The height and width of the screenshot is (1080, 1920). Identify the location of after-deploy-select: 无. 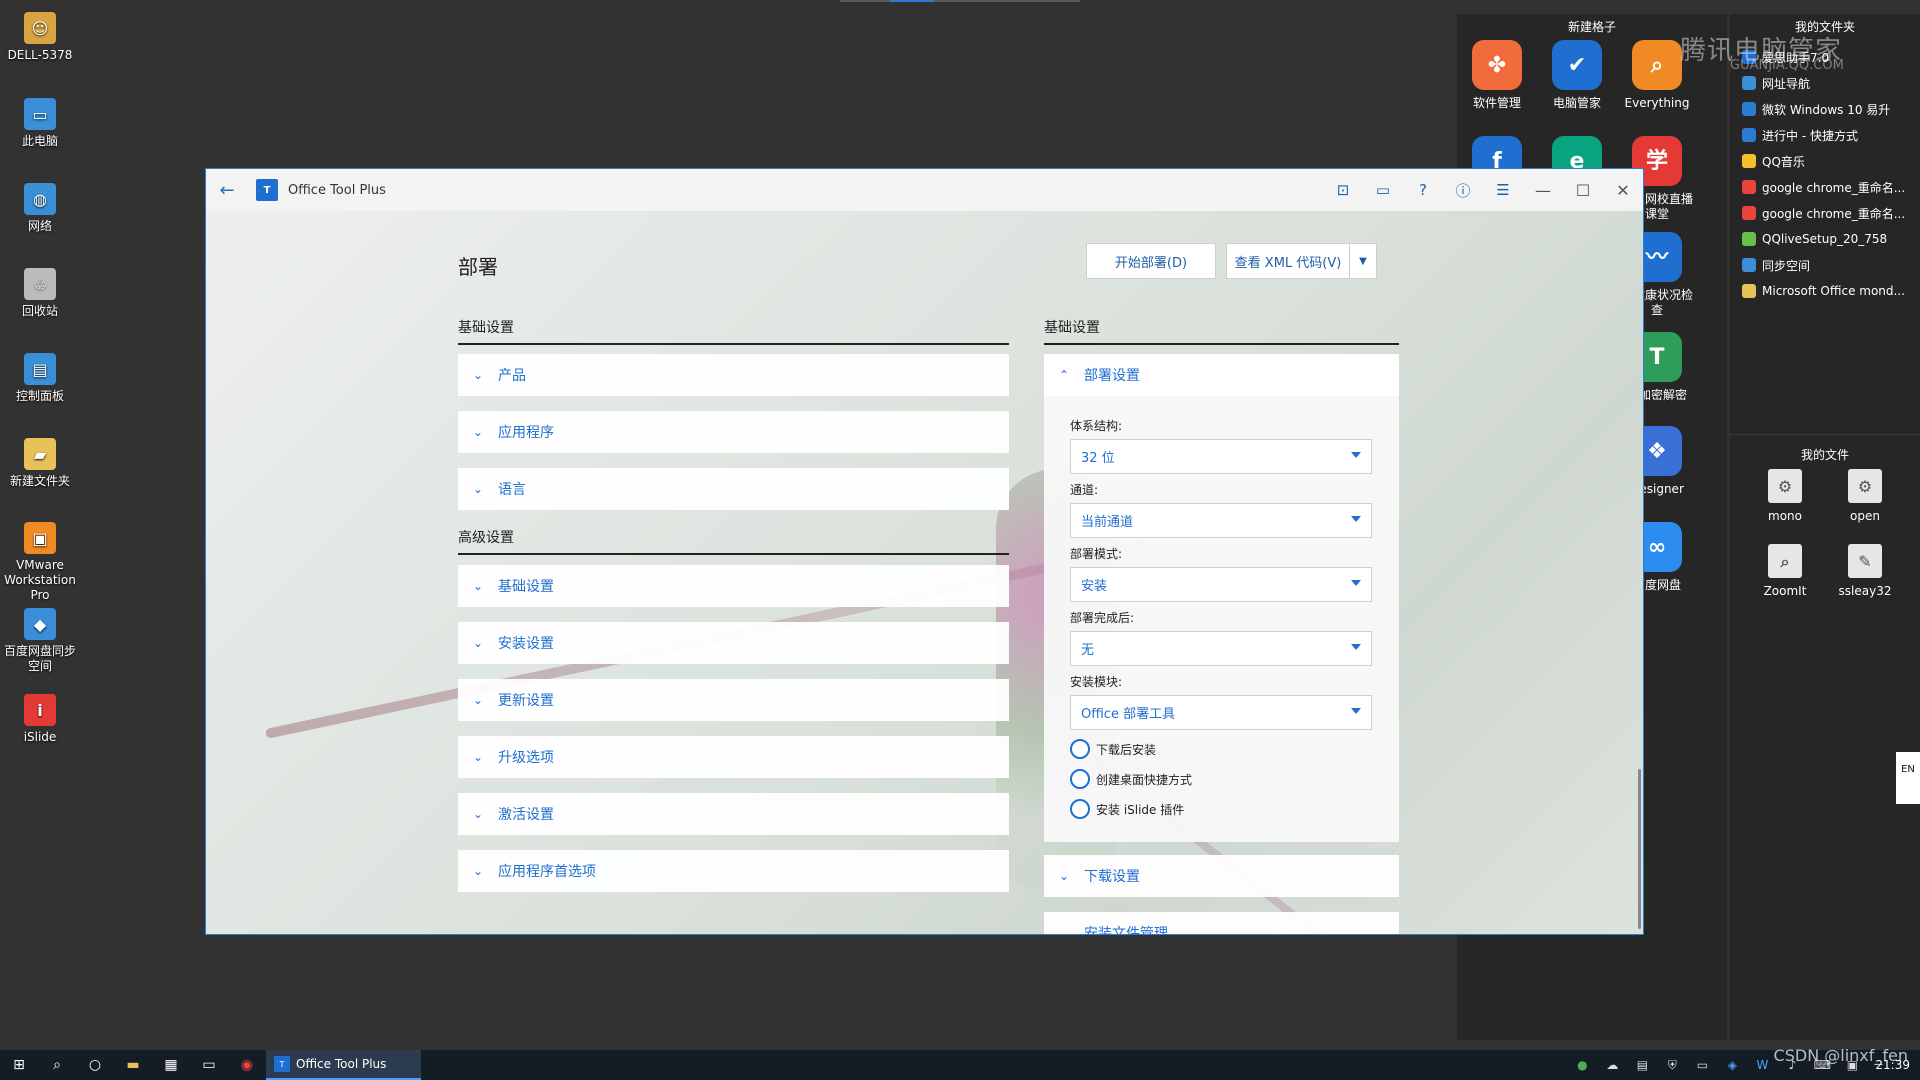
(1221, 648).